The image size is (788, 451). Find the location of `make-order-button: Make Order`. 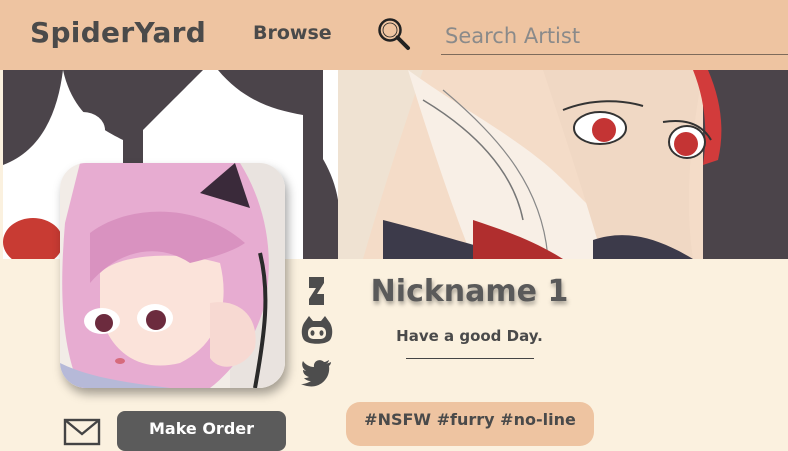

make-order-button: Make Order is located at coordinates (201, 431).